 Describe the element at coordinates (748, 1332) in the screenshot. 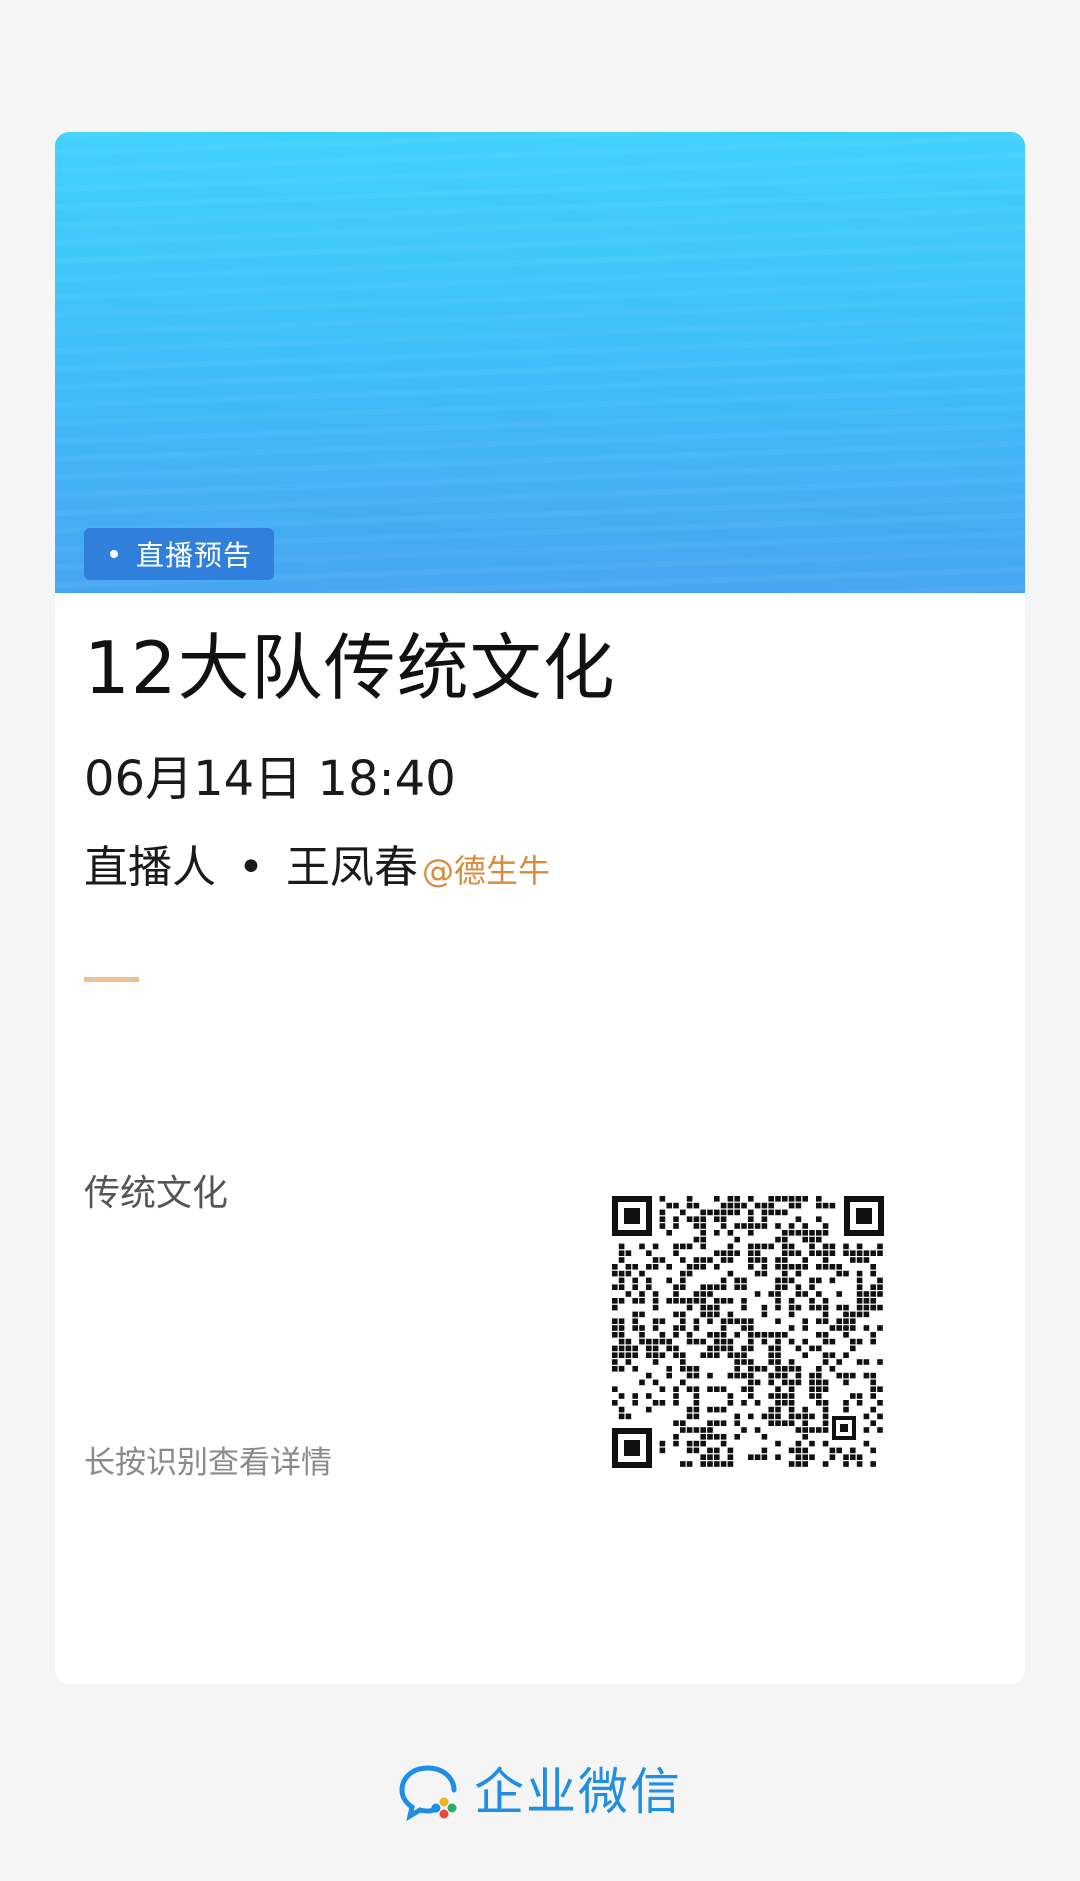

I see `qr-code-icon` at that location.